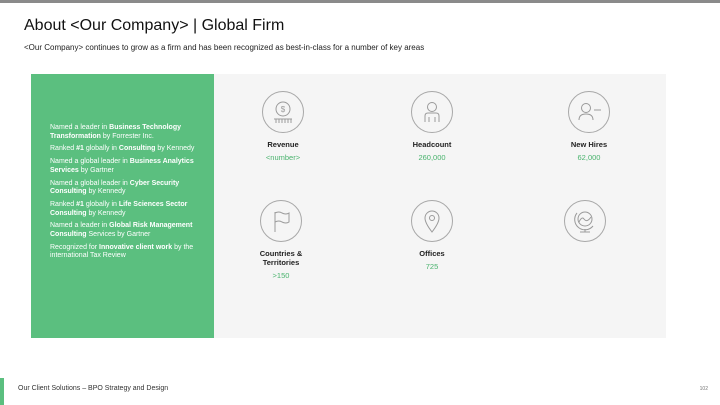  I want to click on stat-value: 62,000, so click(589, 157).